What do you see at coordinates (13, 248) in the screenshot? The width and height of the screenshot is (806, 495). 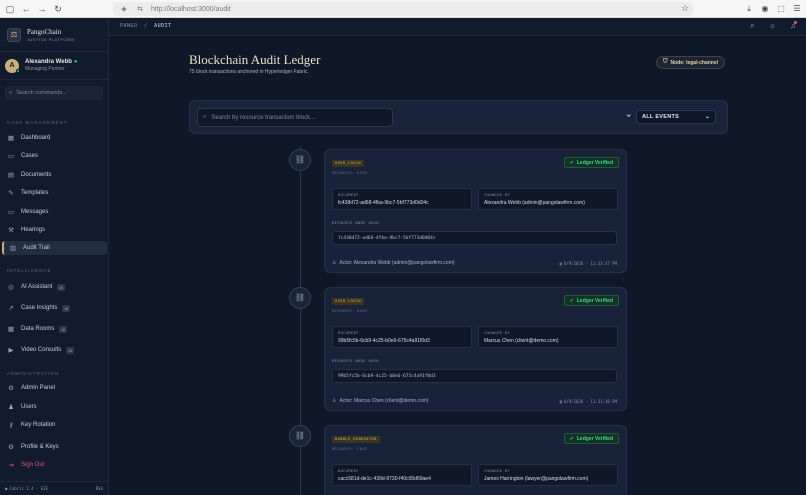 I see `clipboard-icon: ▥` at bounding box center [13, 248].